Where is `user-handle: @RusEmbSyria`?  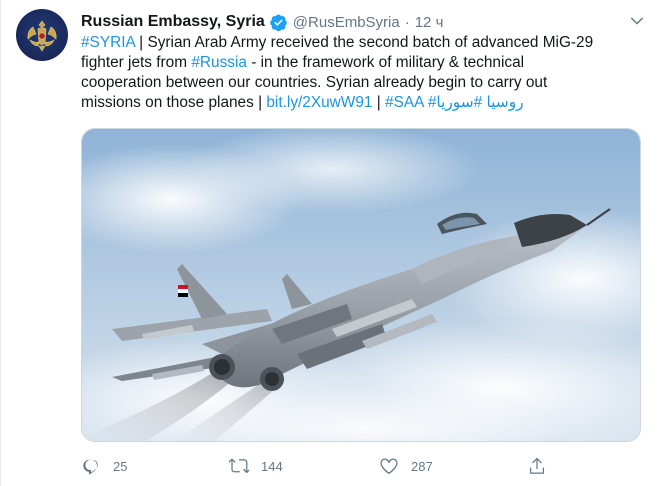 user-handle: @RusEmbSyria is located at coordinates (346, 22).